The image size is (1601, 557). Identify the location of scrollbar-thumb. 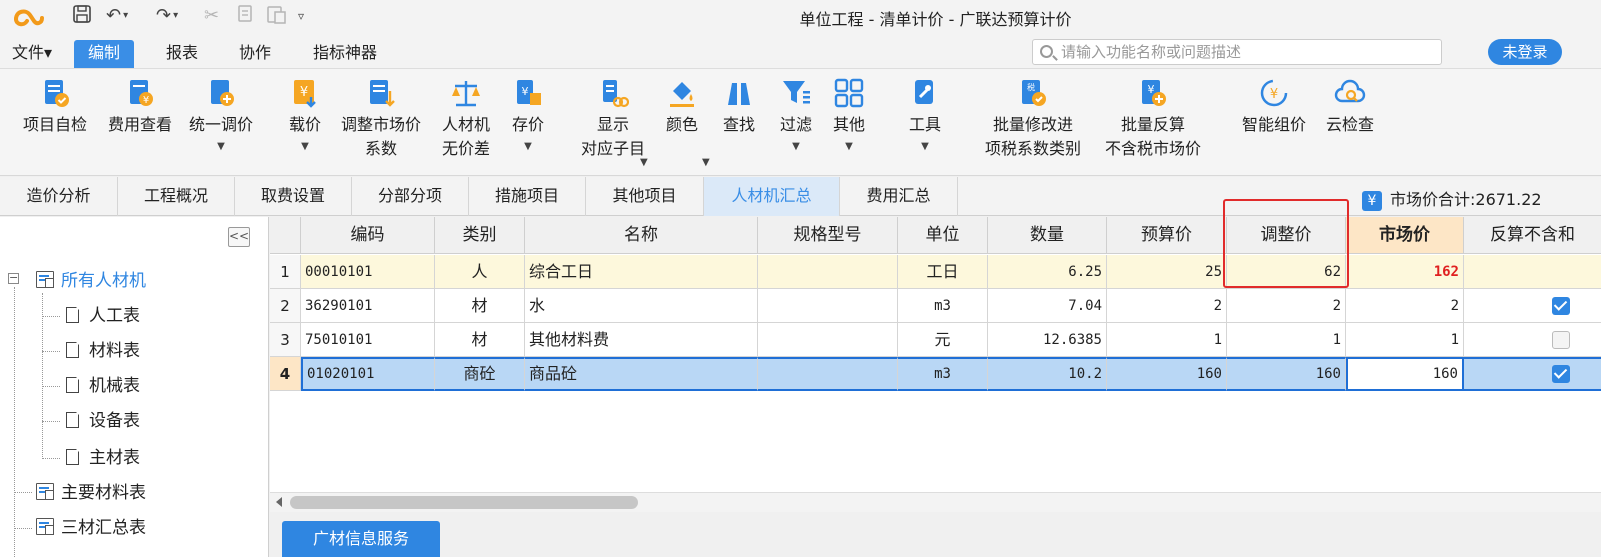
(464, 502).